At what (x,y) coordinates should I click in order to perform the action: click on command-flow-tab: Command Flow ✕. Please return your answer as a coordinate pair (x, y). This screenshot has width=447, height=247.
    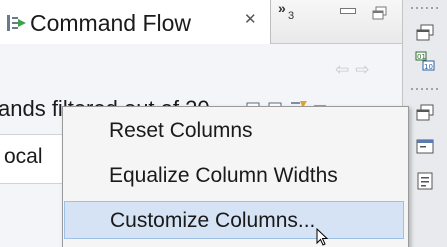
    Looking at the image, I should click on (135, 22).